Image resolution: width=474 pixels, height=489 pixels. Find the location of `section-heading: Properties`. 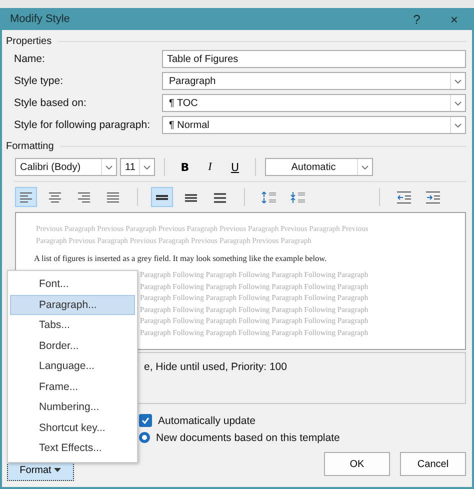

section-heading: Properties is located at coordinates (29, 41).